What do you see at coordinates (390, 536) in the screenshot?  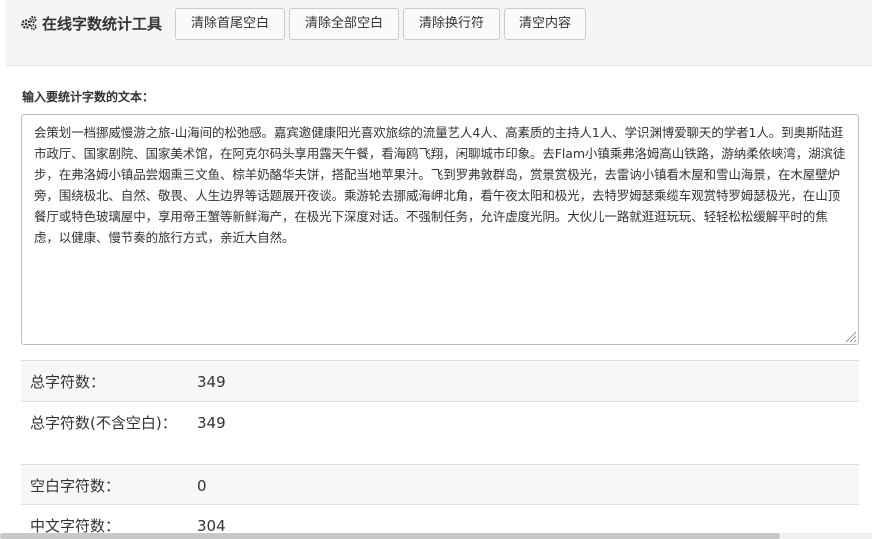 I see `horizontal-scrollbar-thumb` at bounding box center [390, 536].